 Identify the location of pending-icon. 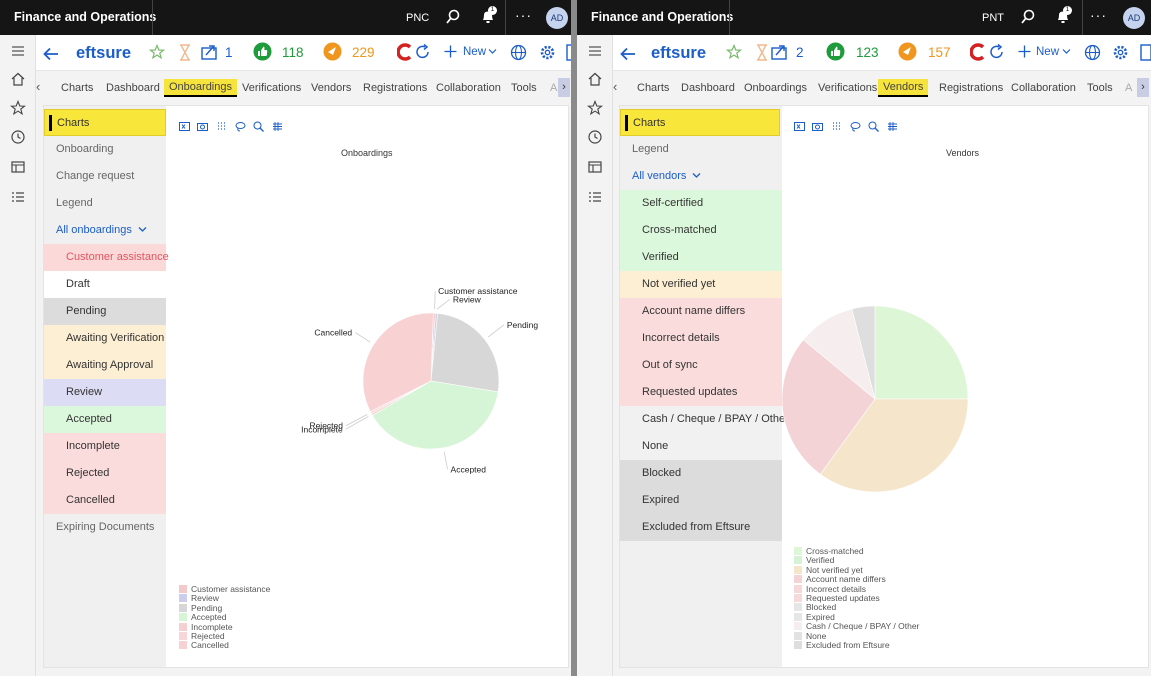
(907, 51).